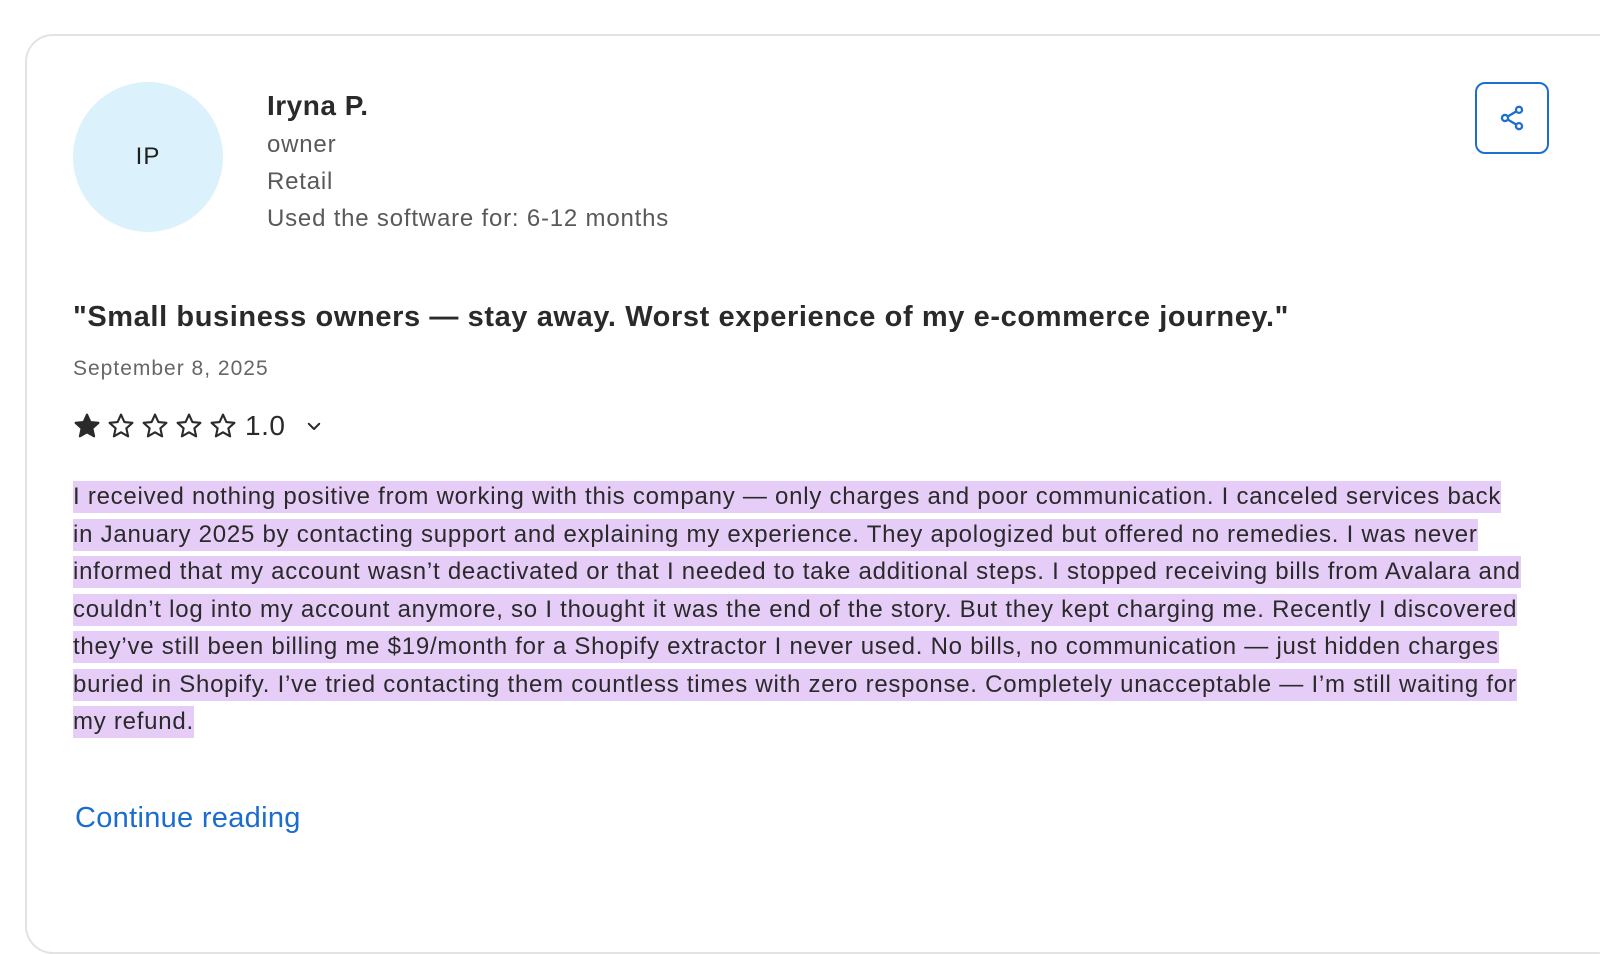  What do you see at coordinates (300, 181) in the screenshot?
I see `reviewer-industry: Retail` at bounding box center [300, 181].